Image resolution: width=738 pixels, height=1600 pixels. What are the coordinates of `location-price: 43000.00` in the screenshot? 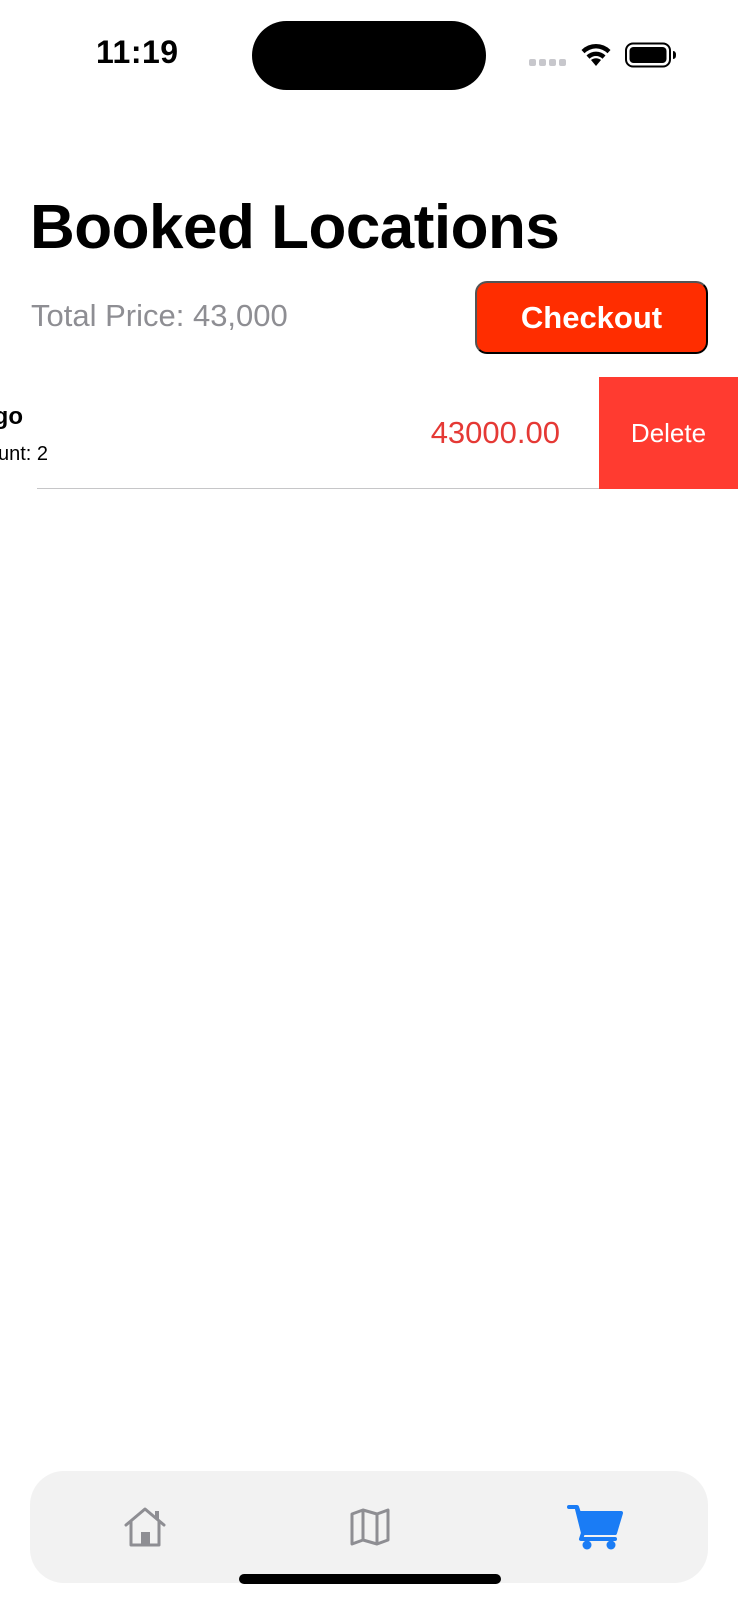 It's located at (495, 432).